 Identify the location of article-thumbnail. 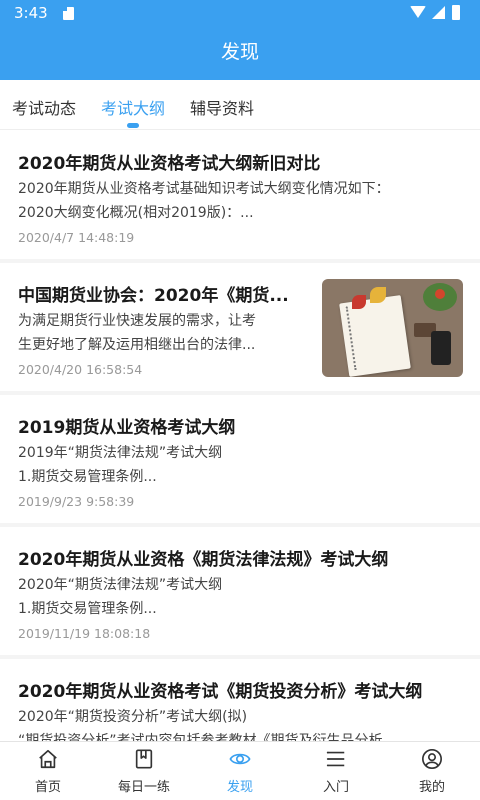
(392, 328).